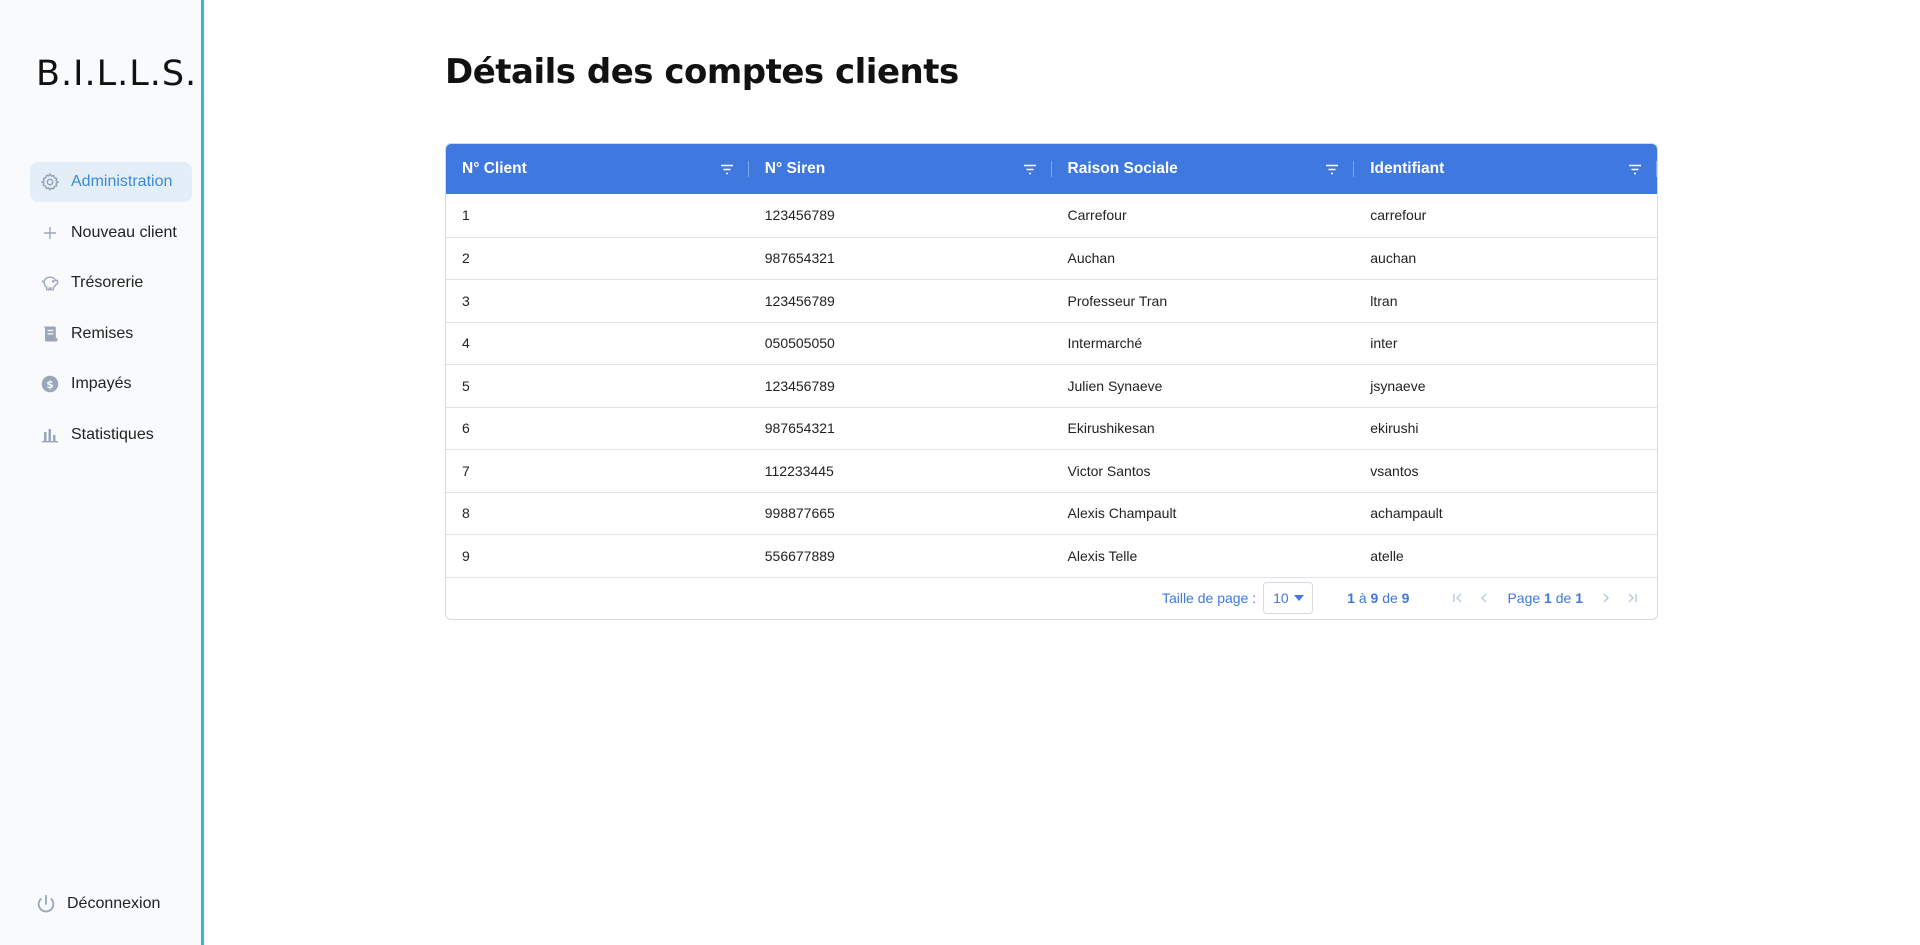 This screenshot has width=1920, height=945. Describe the element at coordinates (1051, 343) in the screenshot. I see `table-row: 4 050505050 Intermarché inter` at that location.